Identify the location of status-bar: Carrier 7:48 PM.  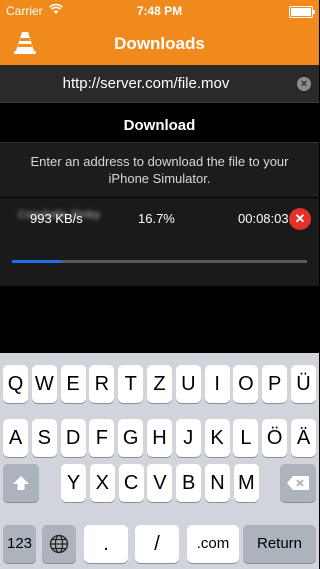
(159, 11).